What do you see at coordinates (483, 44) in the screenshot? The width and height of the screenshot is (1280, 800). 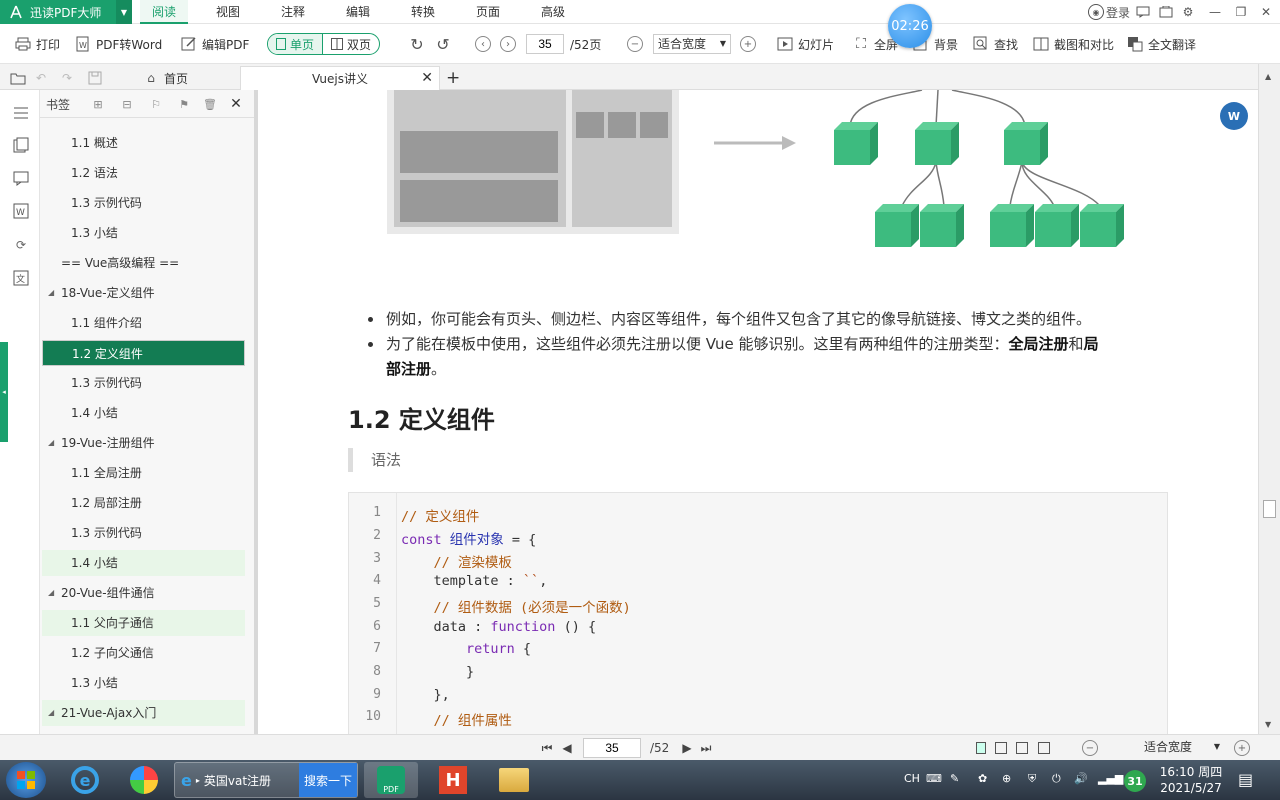 I see `prev-page-icon: ‹` at bounding box center [483, 44].